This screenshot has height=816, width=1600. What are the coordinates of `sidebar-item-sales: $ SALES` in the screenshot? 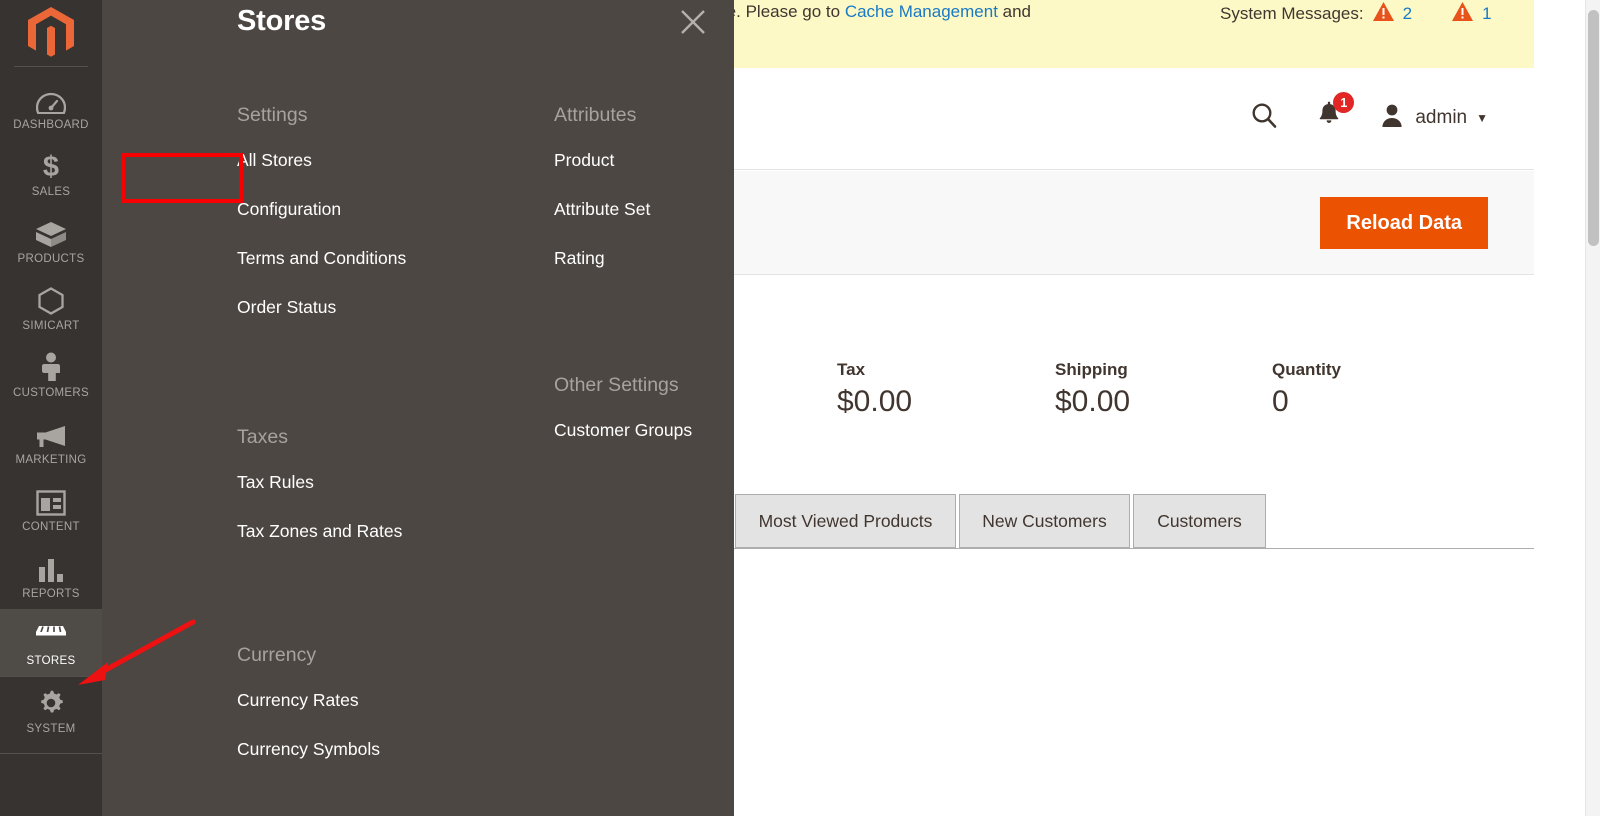 It's located at (51, 173).